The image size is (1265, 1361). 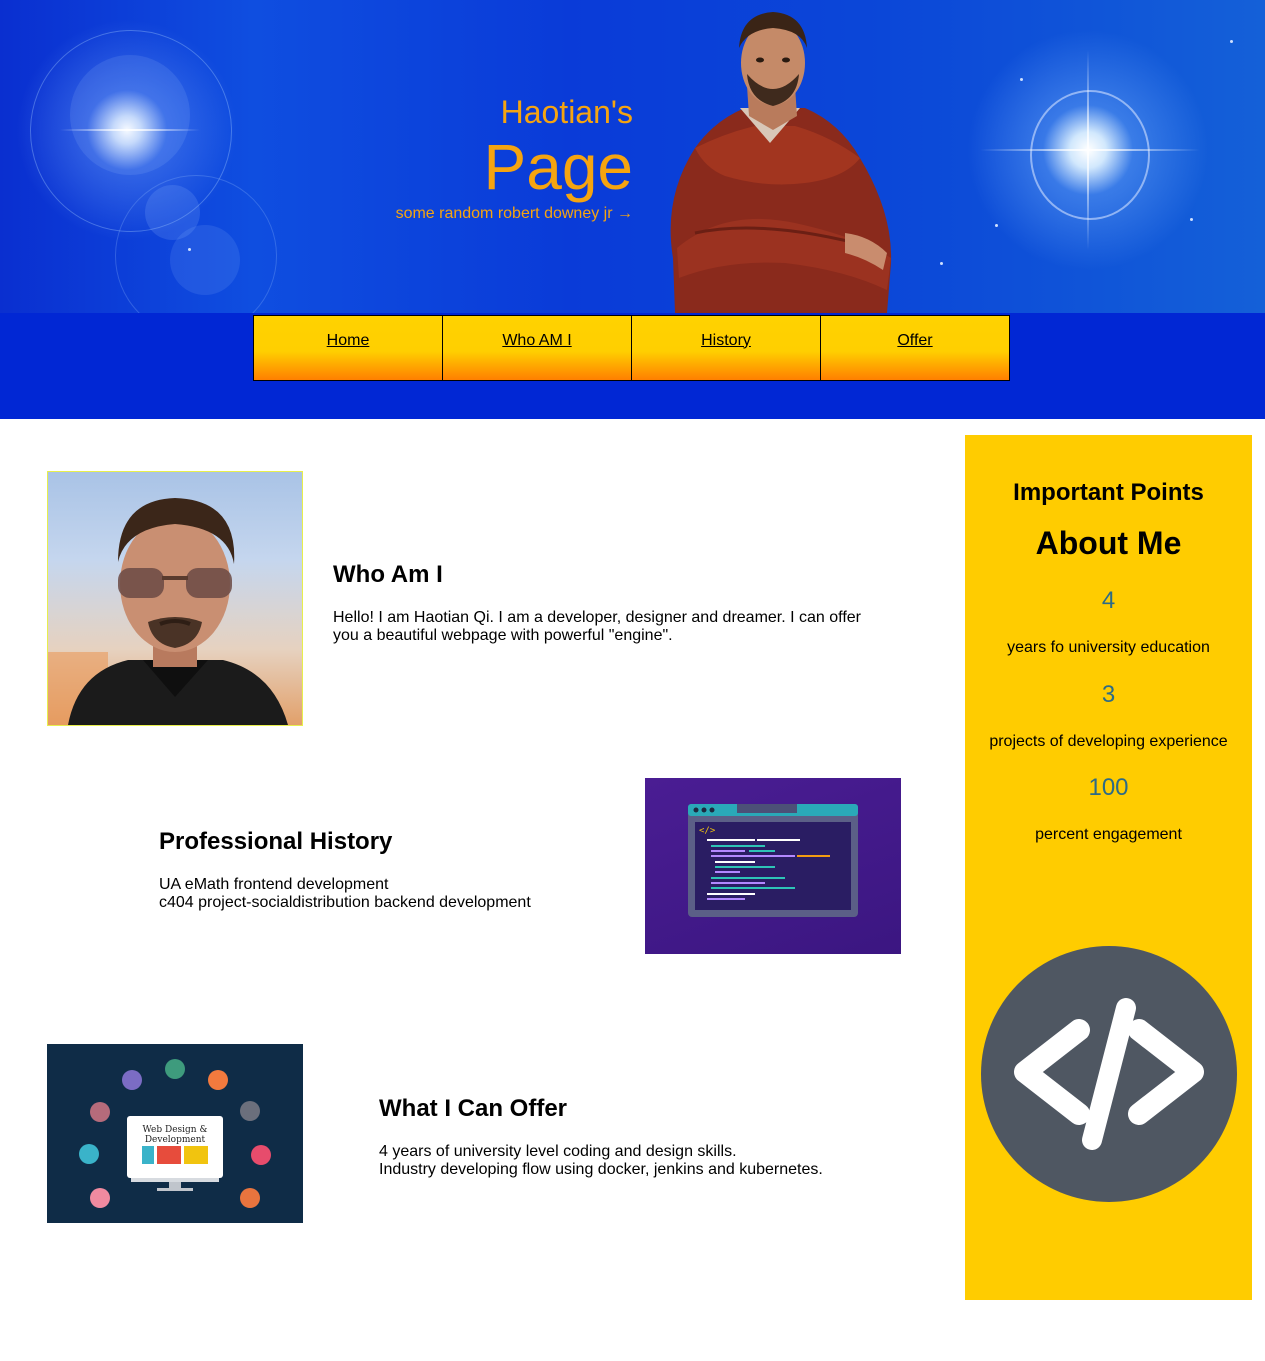 What do you see at coordinates (914, 341) in the screenshot?
I see `nav-offer-label: Offer` at bounding box center [914, 341].